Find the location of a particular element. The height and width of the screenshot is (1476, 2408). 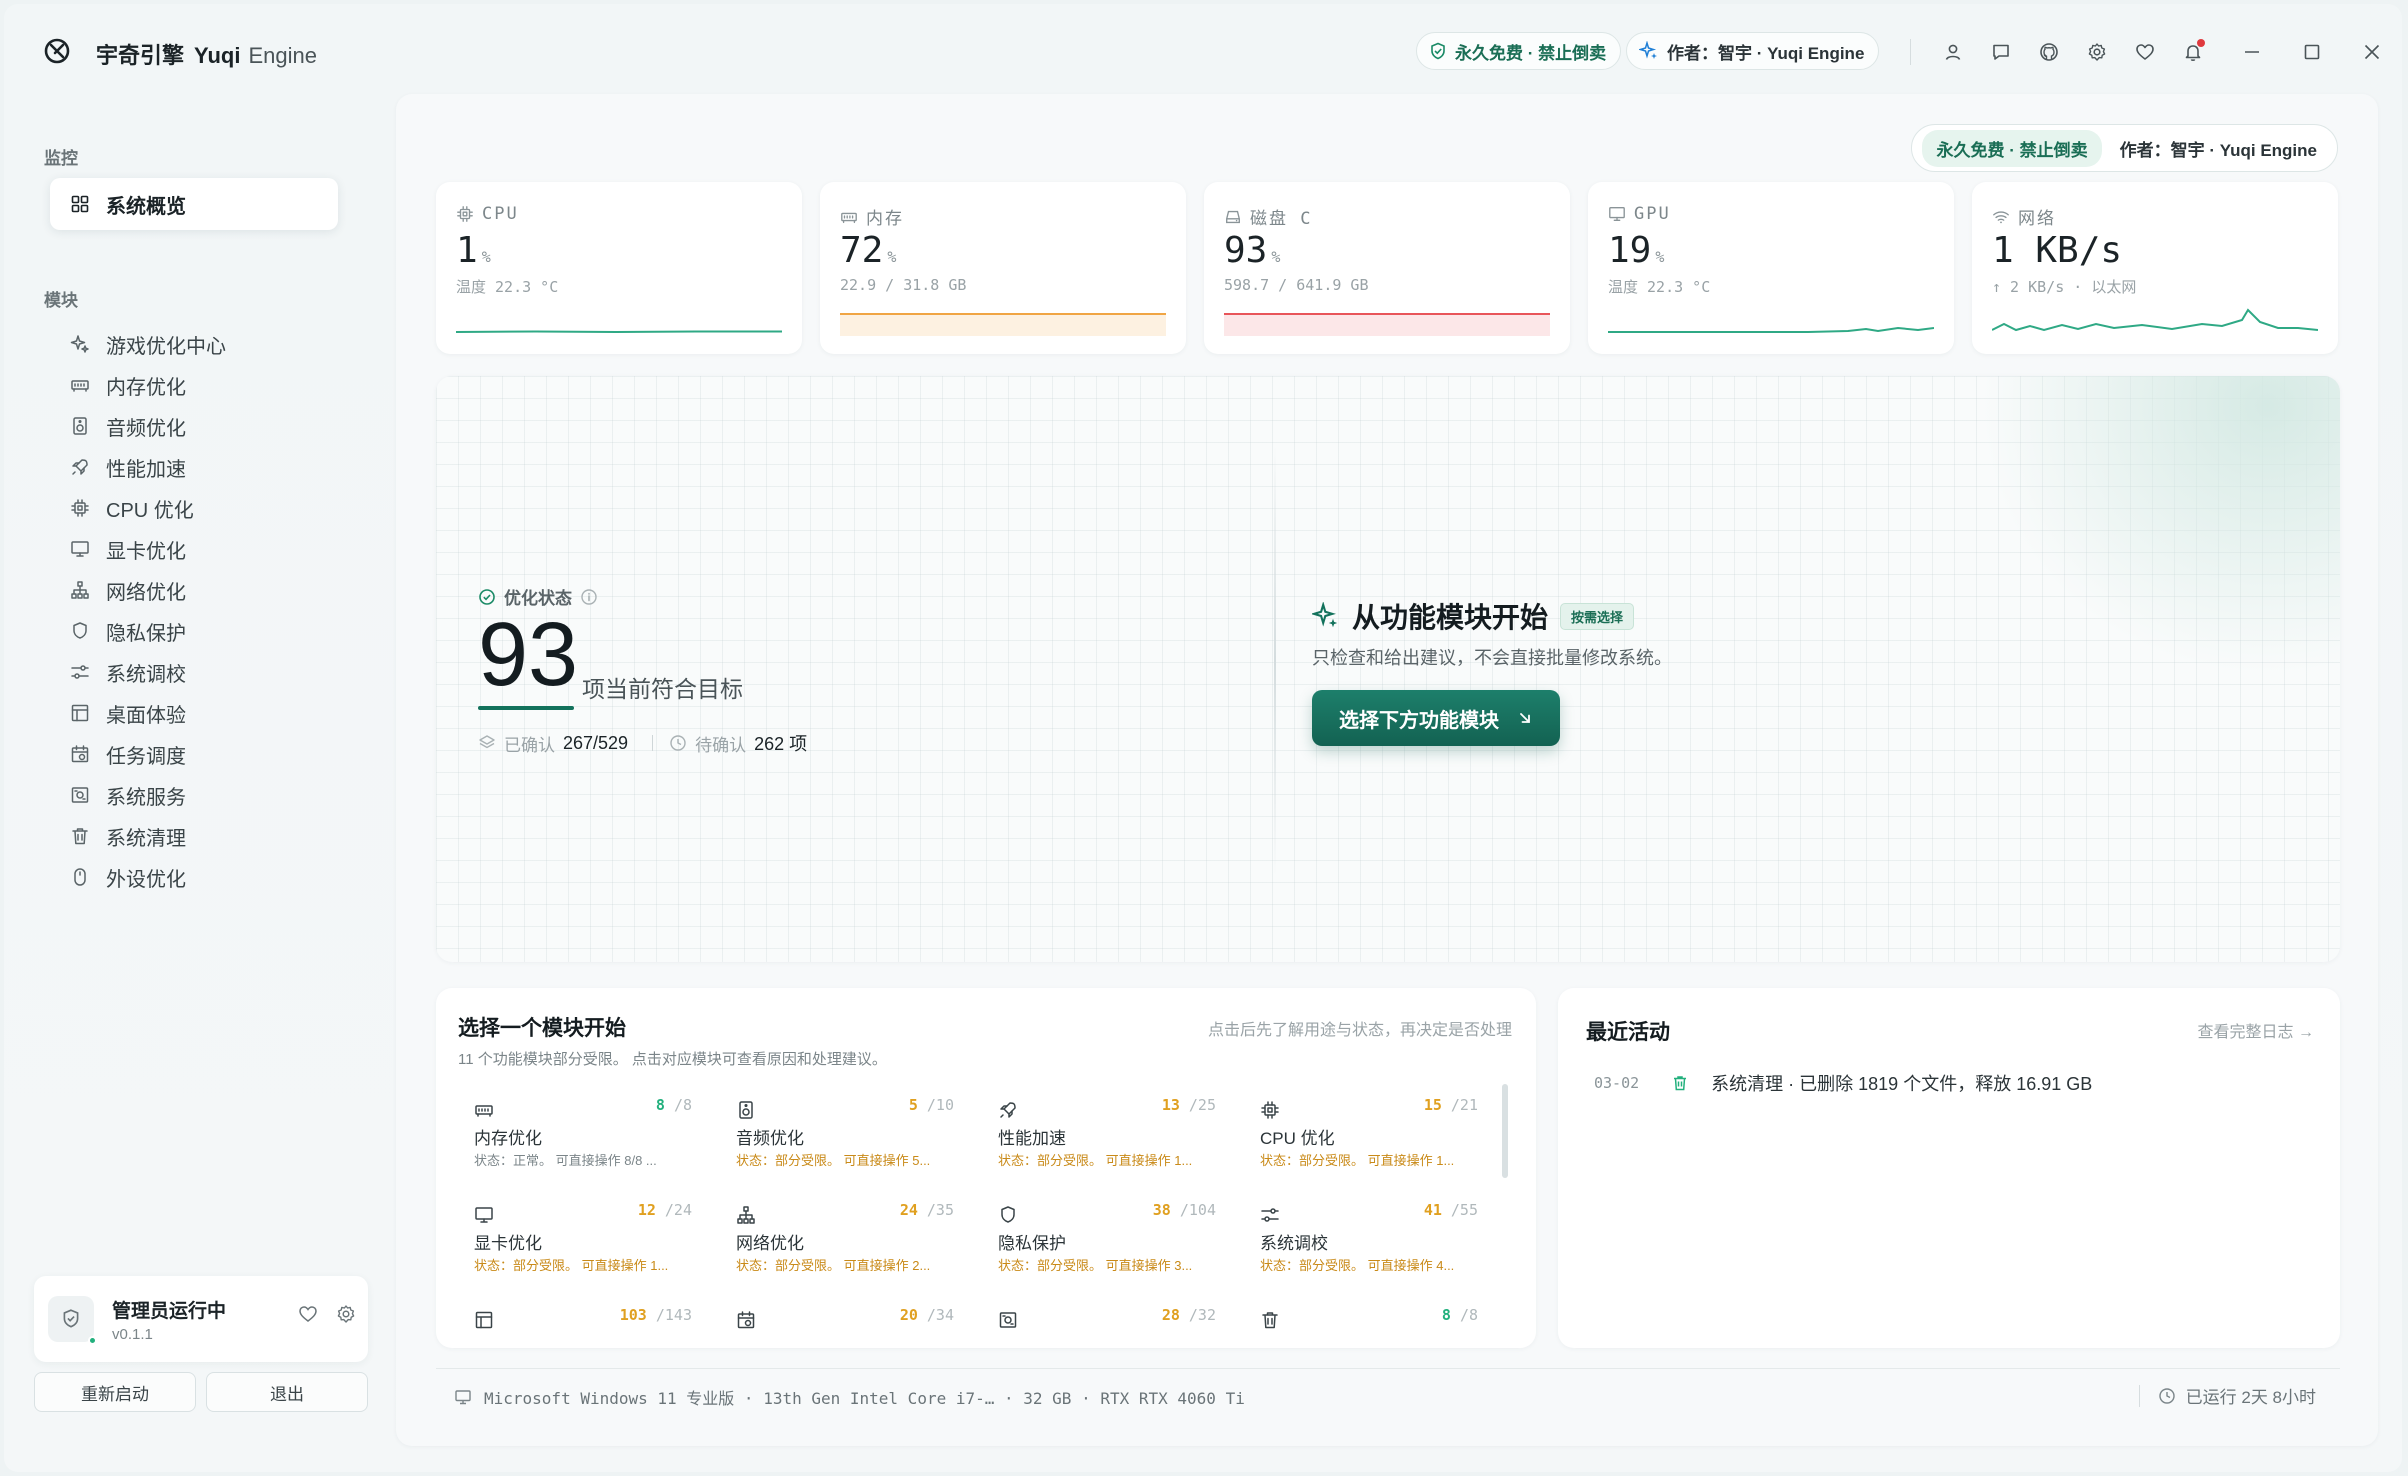

module-count: 12 /24 is located at coordinates (665, 1210).